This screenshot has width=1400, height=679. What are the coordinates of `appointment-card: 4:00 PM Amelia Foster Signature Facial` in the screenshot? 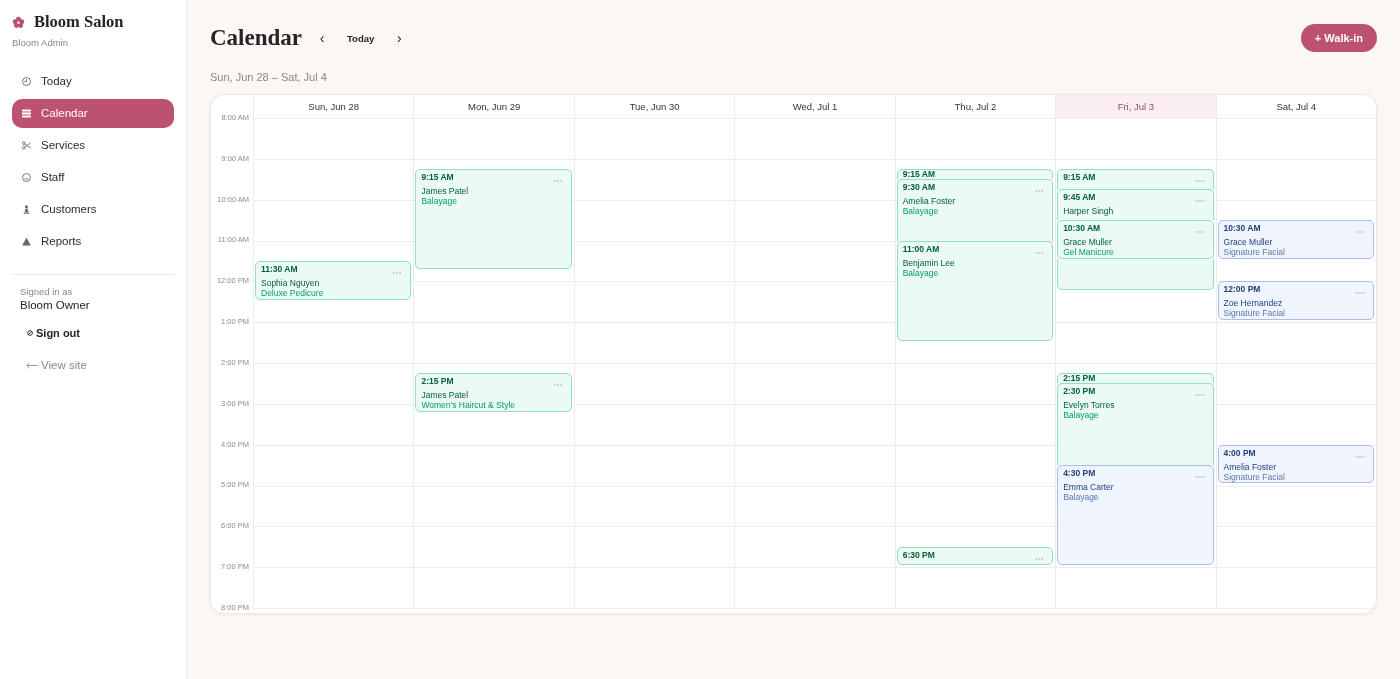 It's located at (1295, 464).